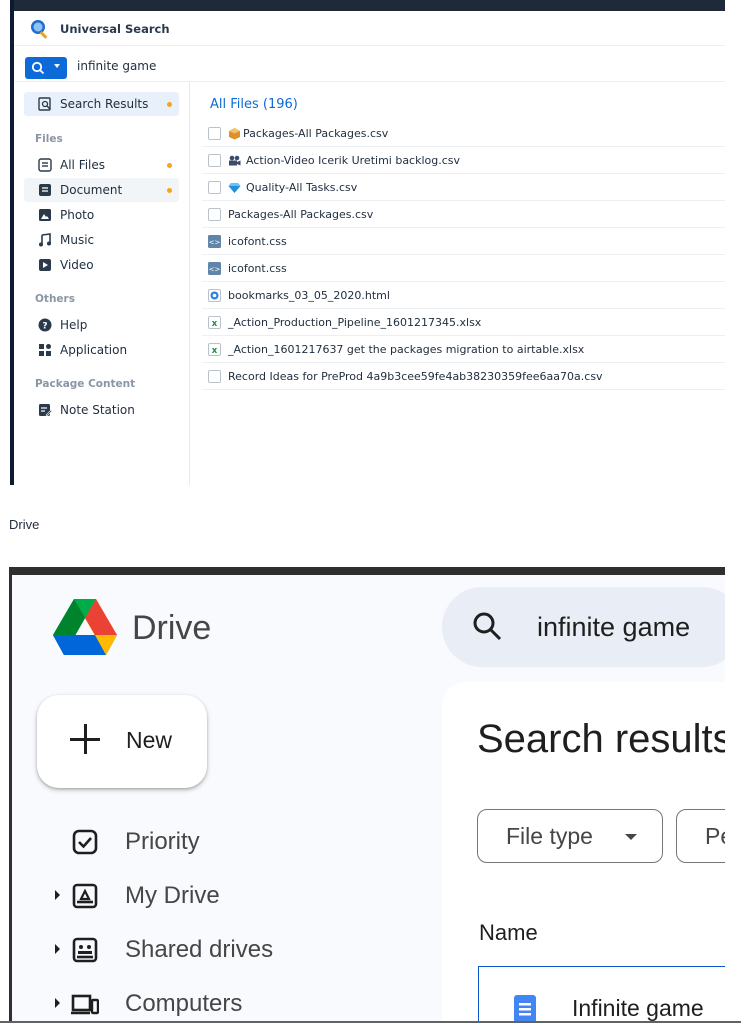 The height and width of the screenshot is (1023, 741). Describe the element at coordinates (115, 29) in the screenshot. I see `window-title: Universal Search` at that location.